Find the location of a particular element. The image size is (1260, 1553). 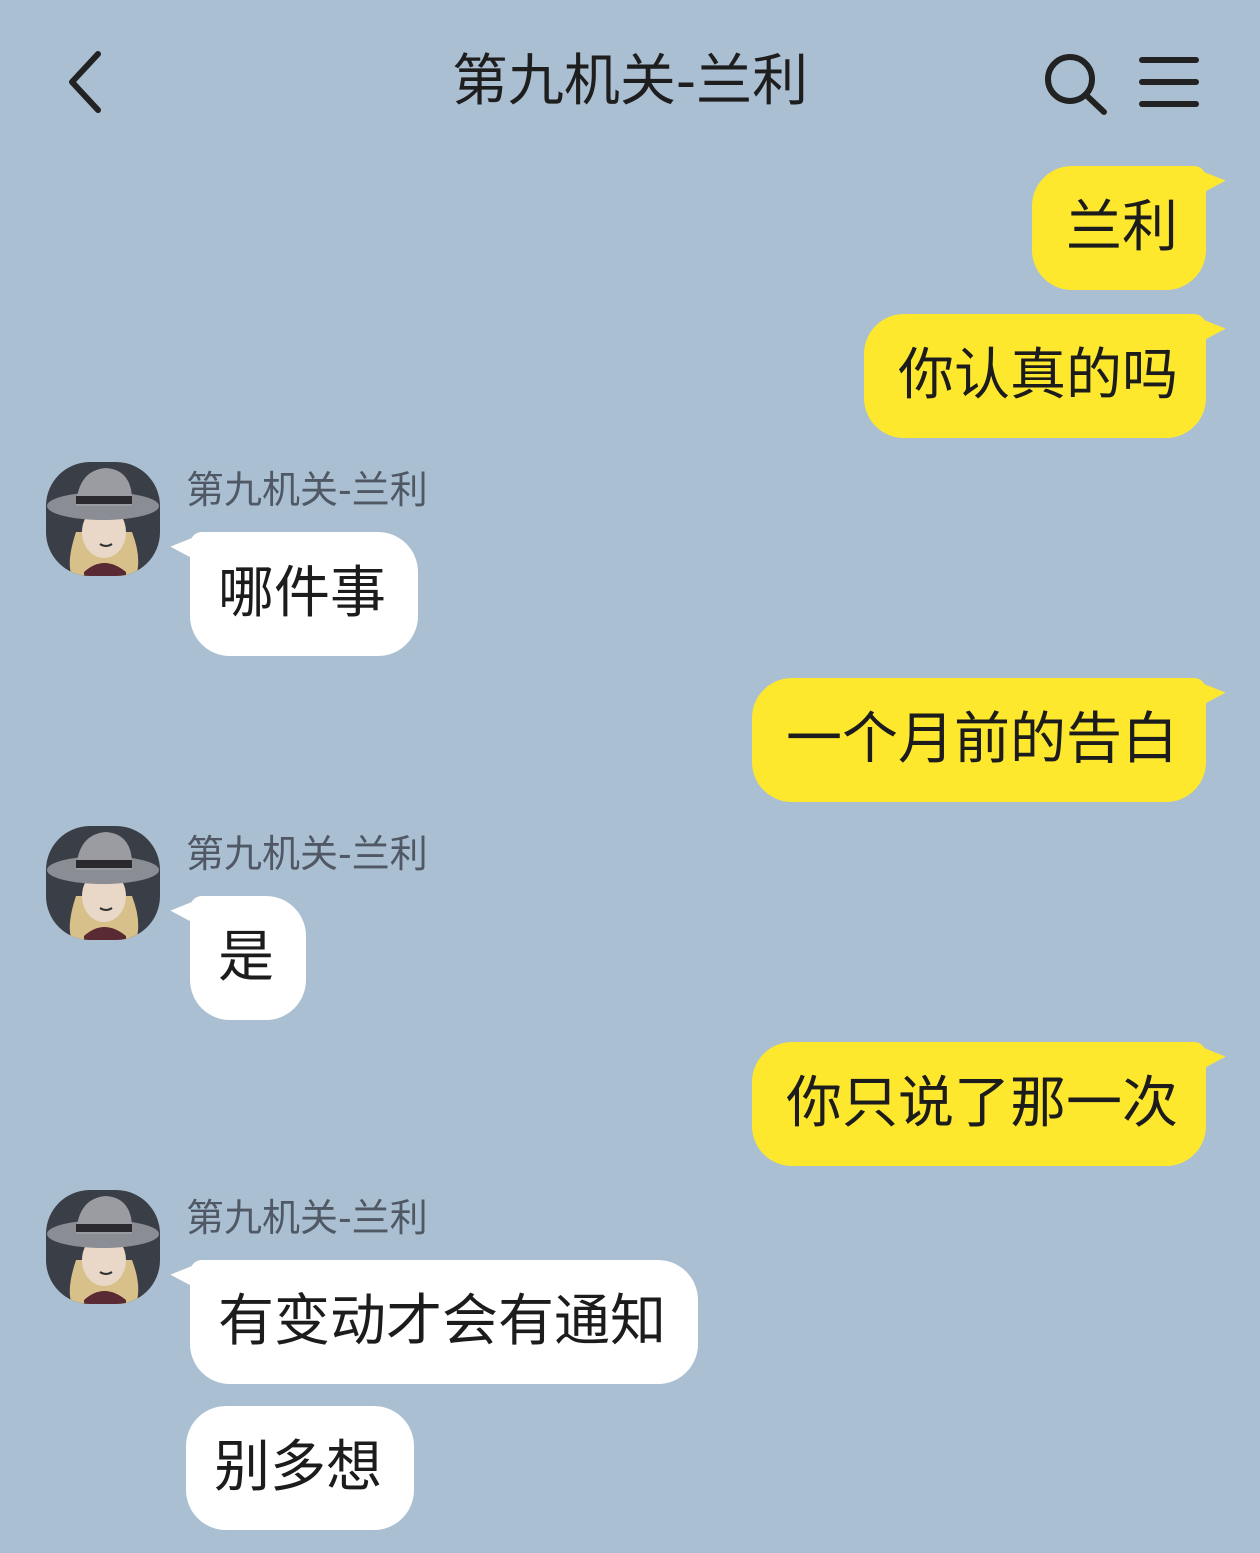

outgoing-message-bubble: 你认真的吗 is located at coordinates (1035, 376).